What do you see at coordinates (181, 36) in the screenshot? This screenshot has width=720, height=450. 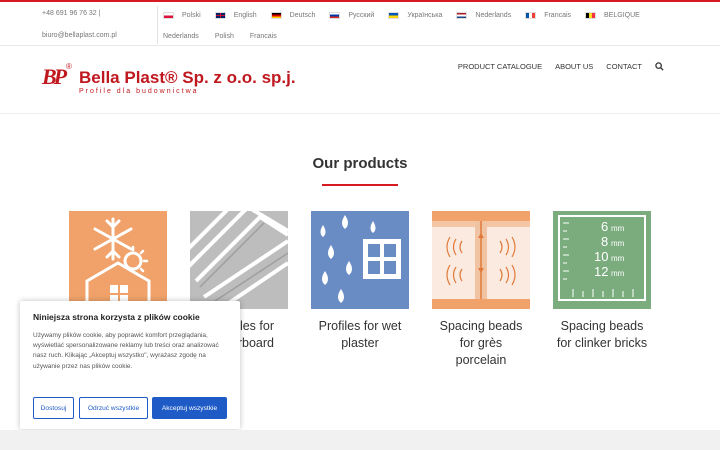 I see `lang-link-nederlands: Nederlands` at bounding box center [181, 36].